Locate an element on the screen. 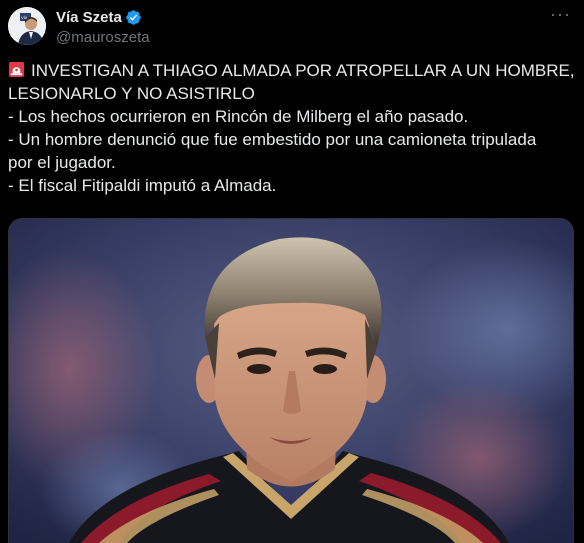 The height and width of the screenshot is (543, 584). more-options-icon: ··· is located at coordinates (560, 14).